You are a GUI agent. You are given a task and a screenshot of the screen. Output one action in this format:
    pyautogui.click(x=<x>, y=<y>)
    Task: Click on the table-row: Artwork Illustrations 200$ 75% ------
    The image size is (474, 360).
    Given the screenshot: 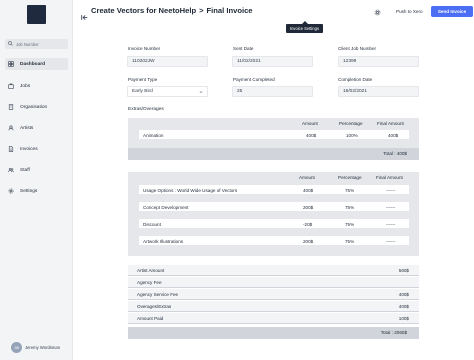 What is the action you would take?
    pyautogui.click(x=274, y=240)
    